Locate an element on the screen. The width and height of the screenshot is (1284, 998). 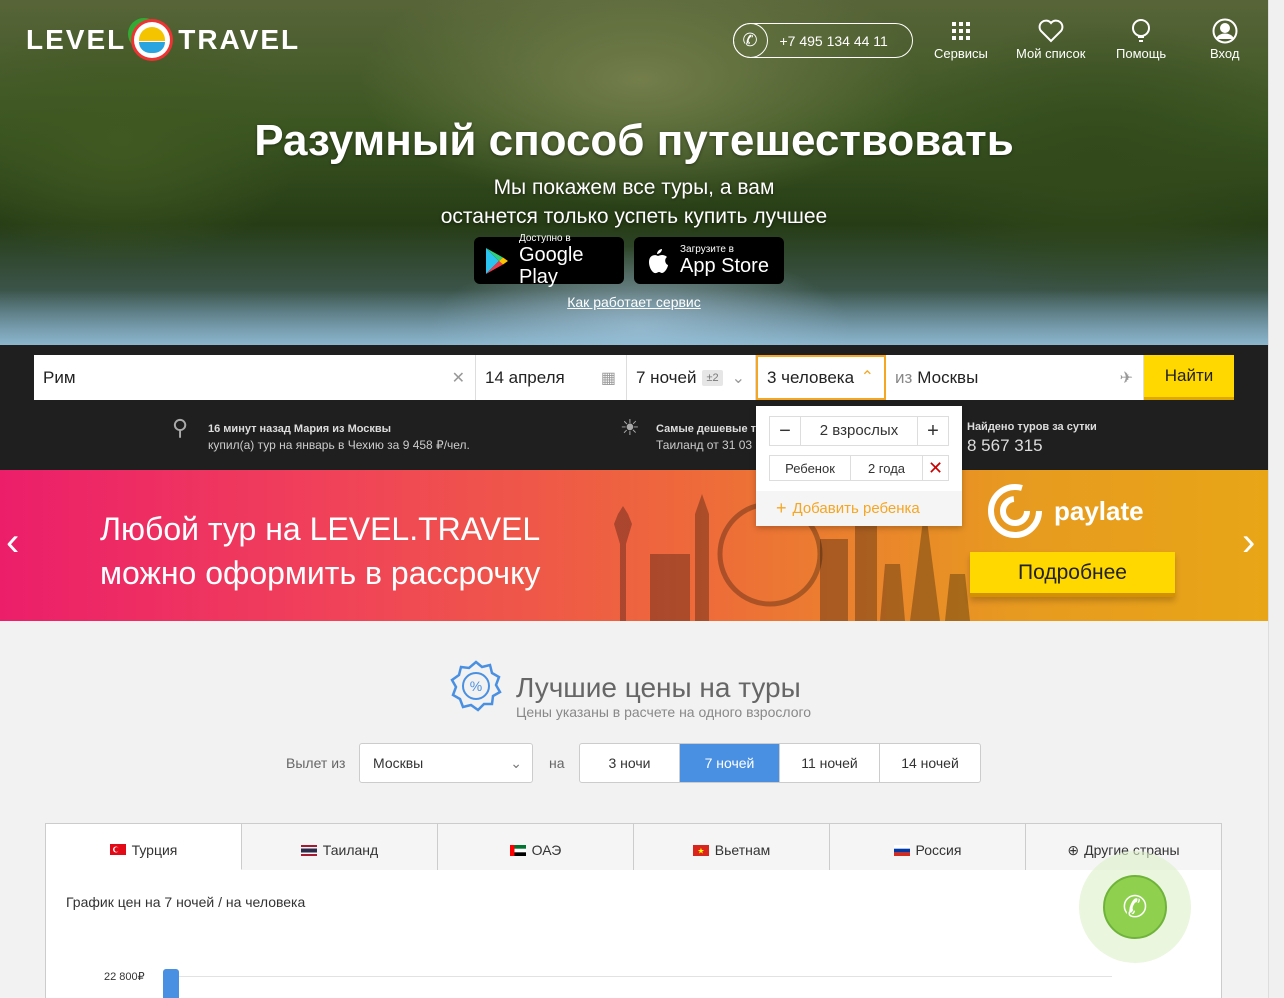
tab-turkey: Турция is located at coordinates (144, 847).